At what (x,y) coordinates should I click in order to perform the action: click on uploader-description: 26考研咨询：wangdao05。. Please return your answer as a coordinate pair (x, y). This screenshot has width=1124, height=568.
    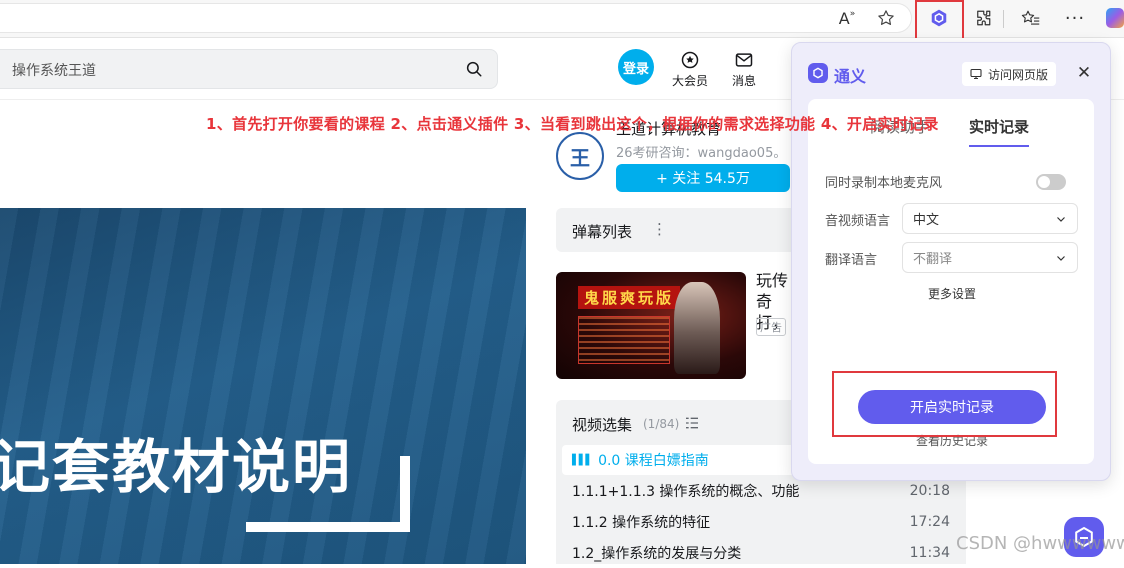
    Looking at the image, I should click on (701, 153).